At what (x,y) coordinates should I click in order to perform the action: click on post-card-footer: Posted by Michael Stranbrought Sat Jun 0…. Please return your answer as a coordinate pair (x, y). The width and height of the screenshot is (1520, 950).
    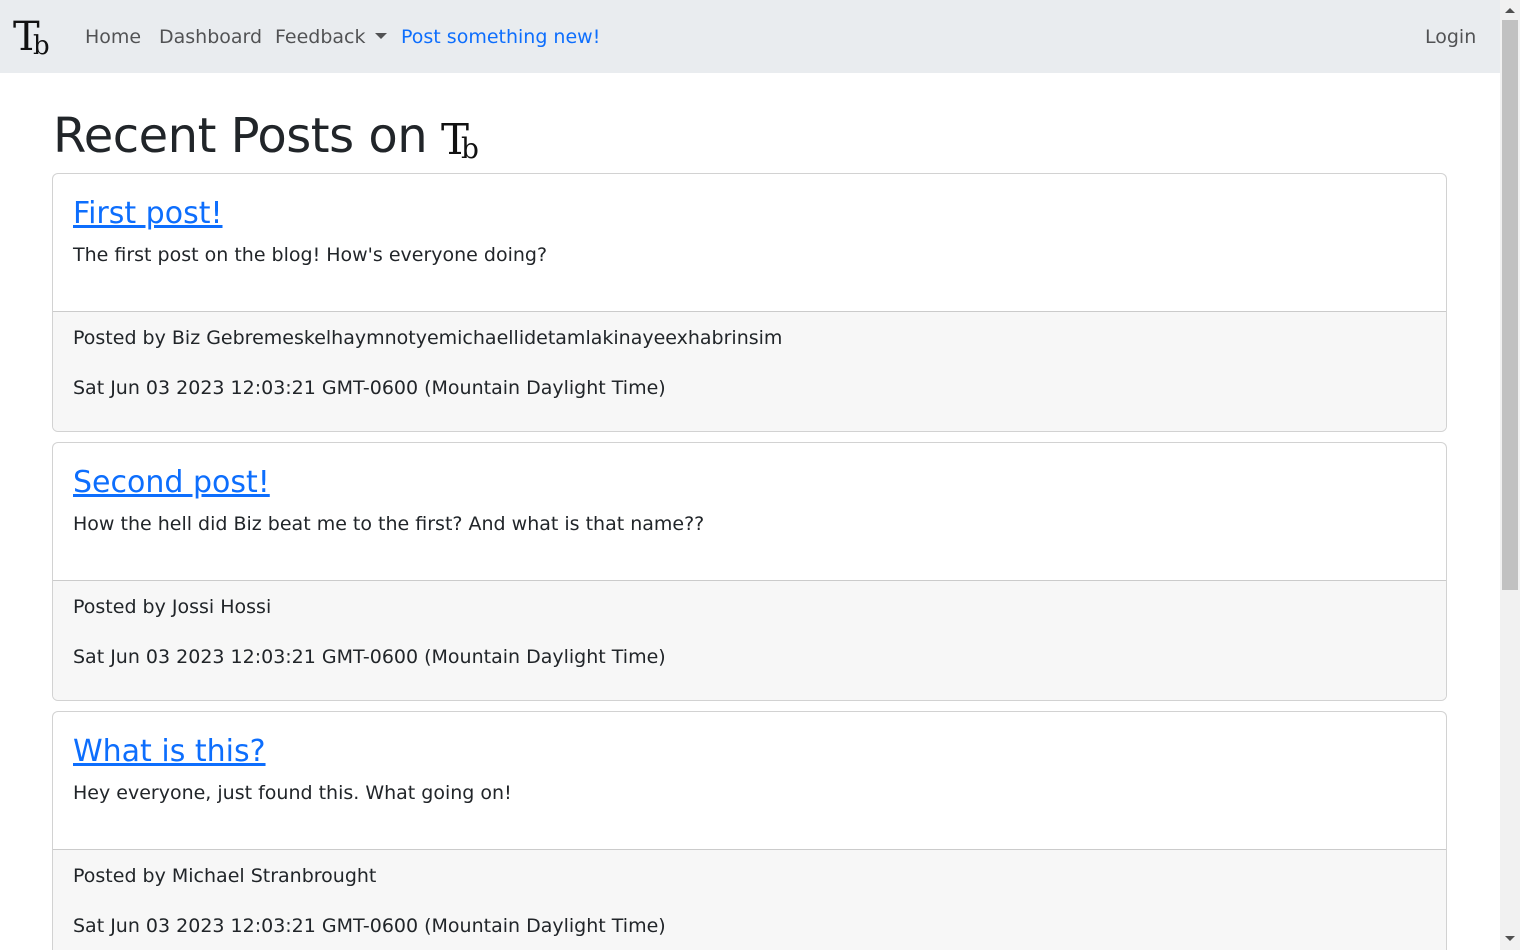
    Looking at the image, I should click on (749, 899).